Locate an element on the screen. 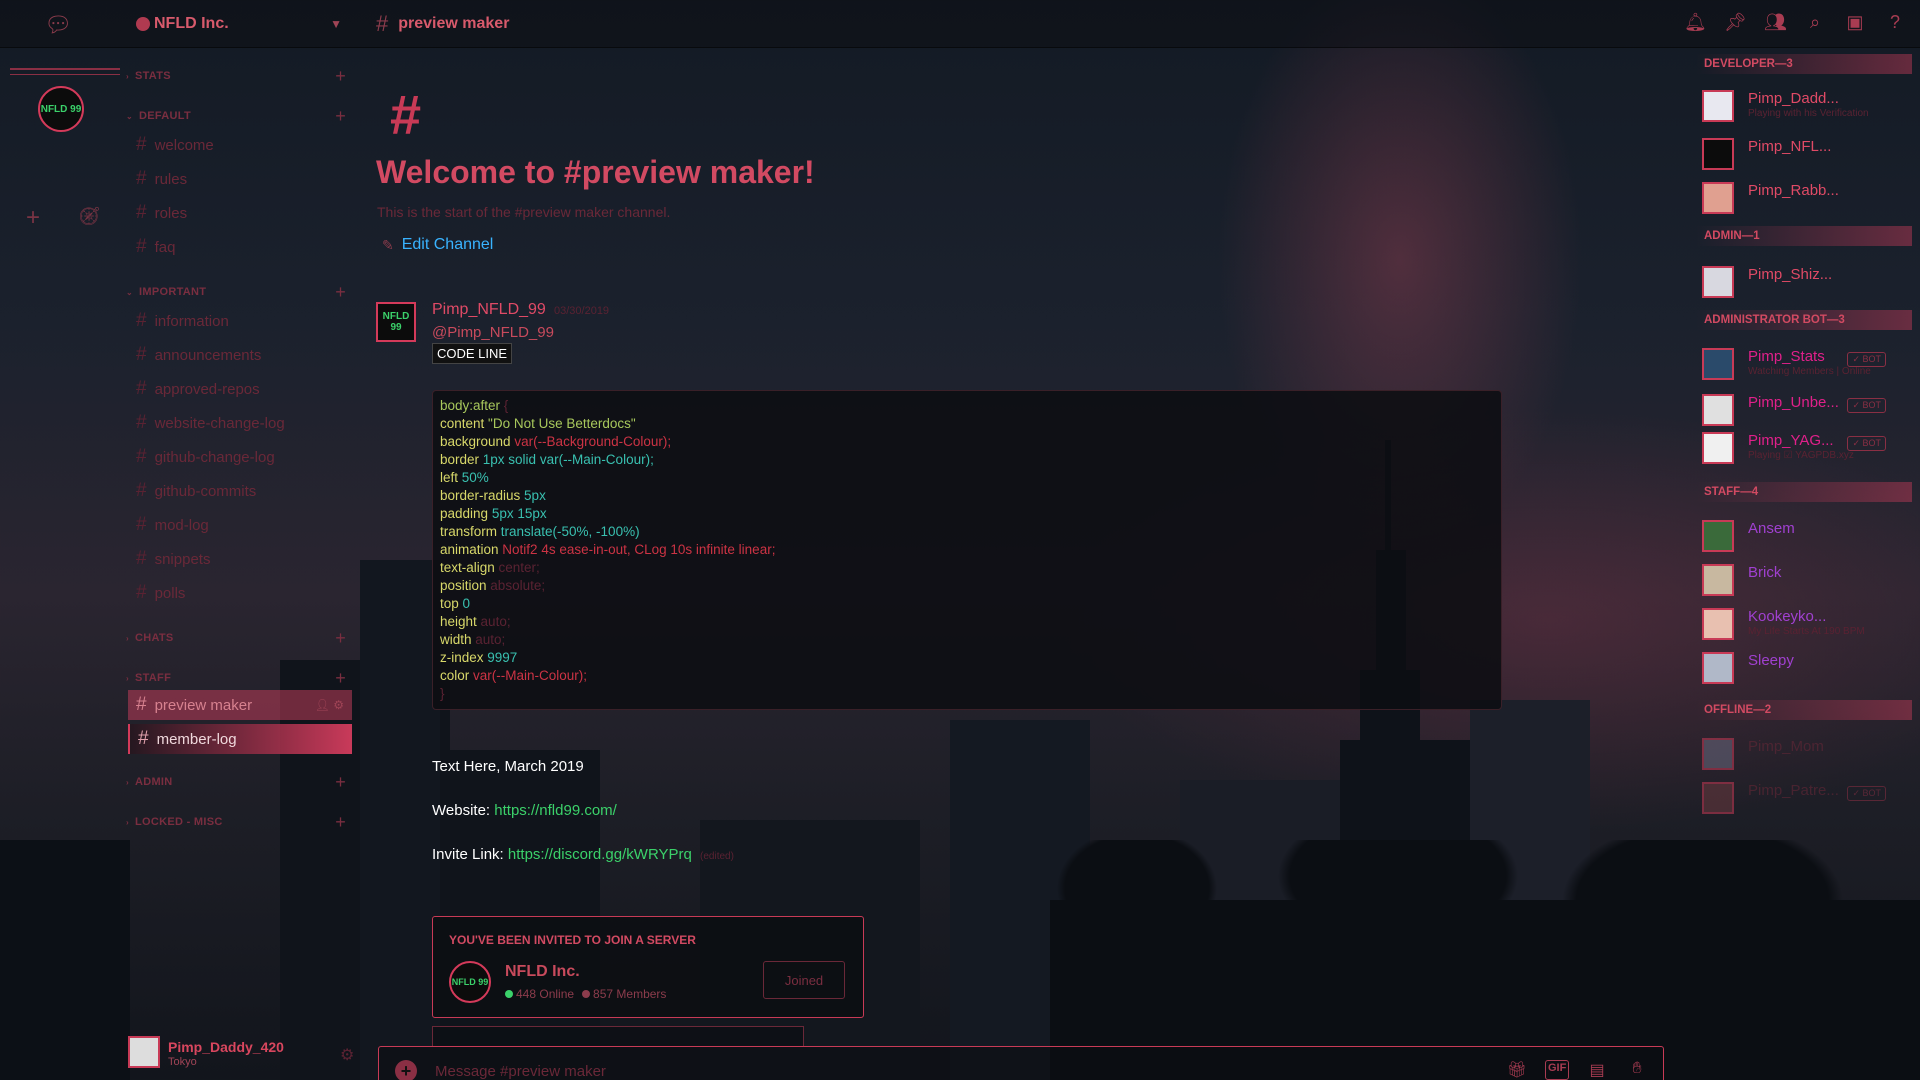 The width and height of the screenshot is (1920, 1080). channel-faq: # faq is located at coordinates (240, 247).